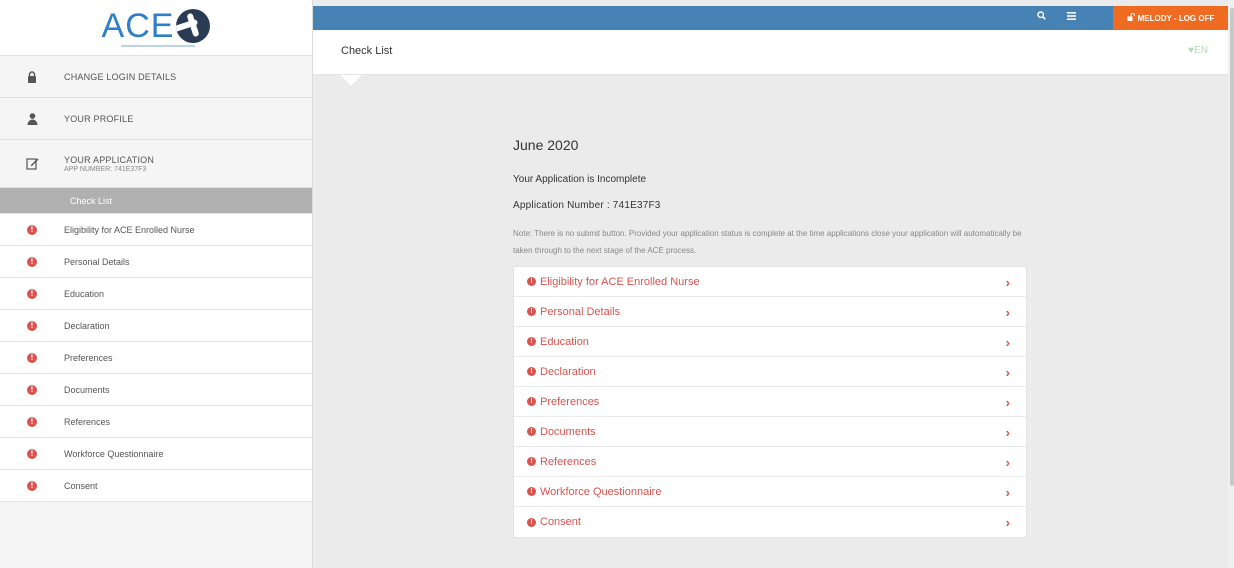 The height and width of the screenshot is (568, 1234). What do you see at coordinates (770, 282) in the screenshot?
I see `checklist-row-eligibility: ! Eligibility for ACE Enrolled Nurse ›` at bounding box center [770, 282].